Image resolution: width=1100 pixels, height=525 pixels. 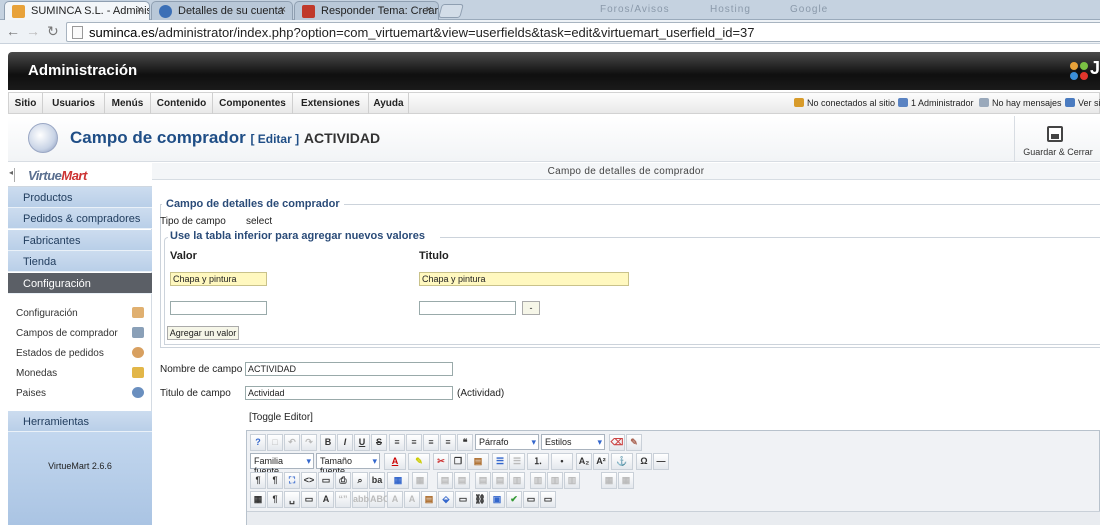 I want to click on underline-icon: U, so click(x=362, y=442).